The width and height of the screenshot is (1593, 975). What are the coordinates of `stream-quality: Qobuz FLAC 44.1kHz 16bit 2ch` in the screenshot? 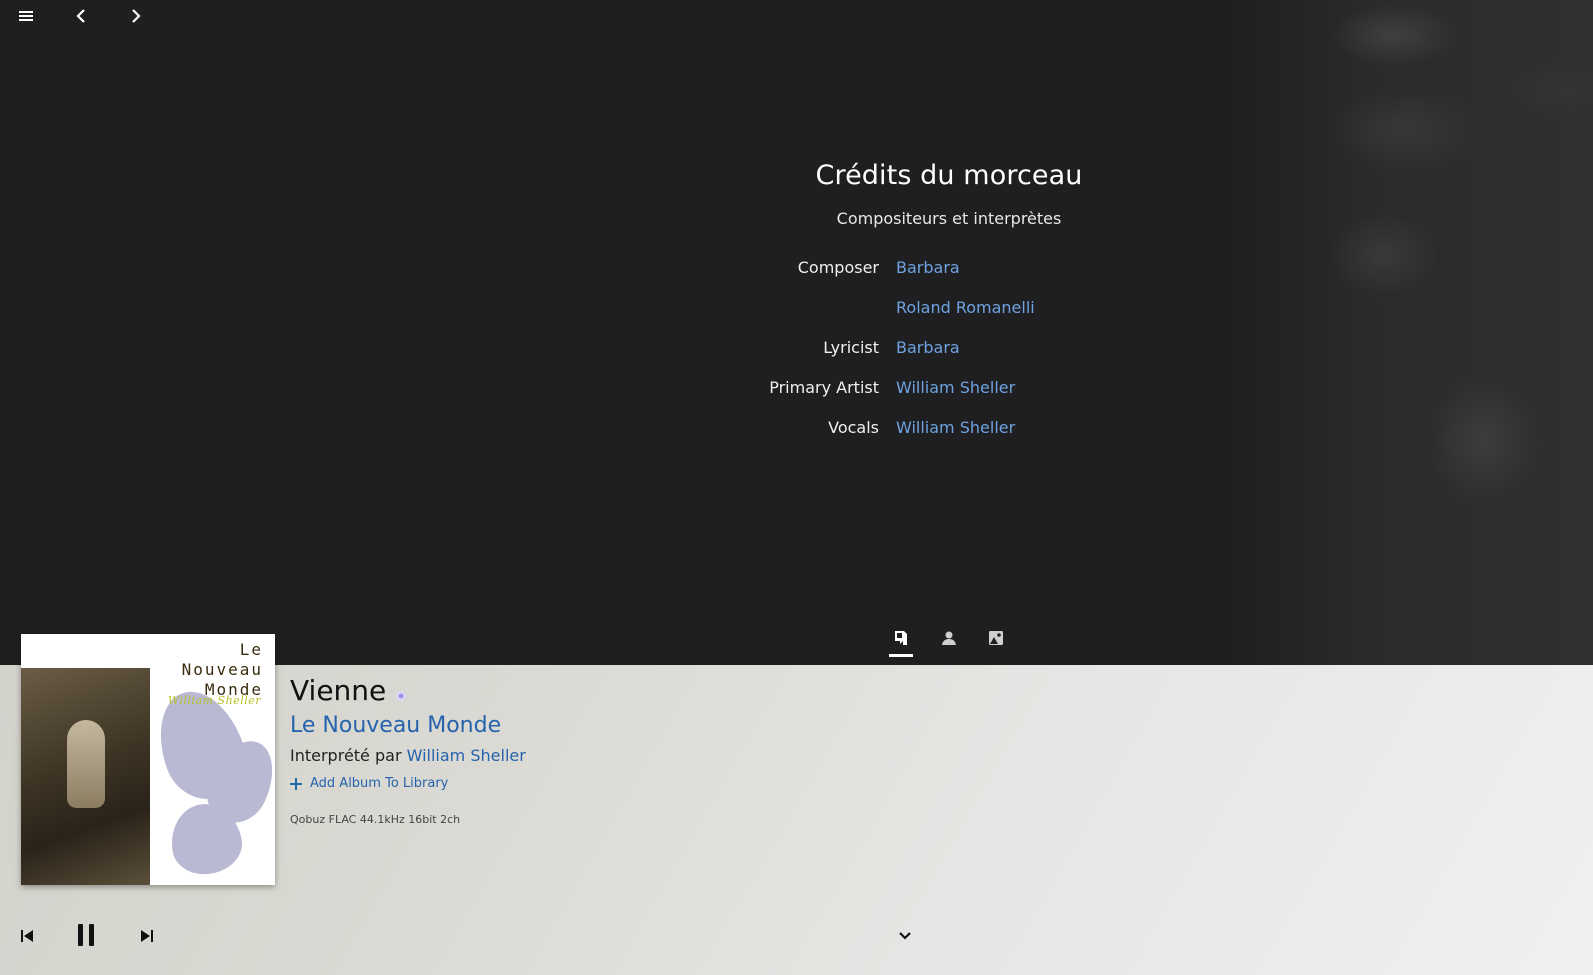 It's located at (375, 819).